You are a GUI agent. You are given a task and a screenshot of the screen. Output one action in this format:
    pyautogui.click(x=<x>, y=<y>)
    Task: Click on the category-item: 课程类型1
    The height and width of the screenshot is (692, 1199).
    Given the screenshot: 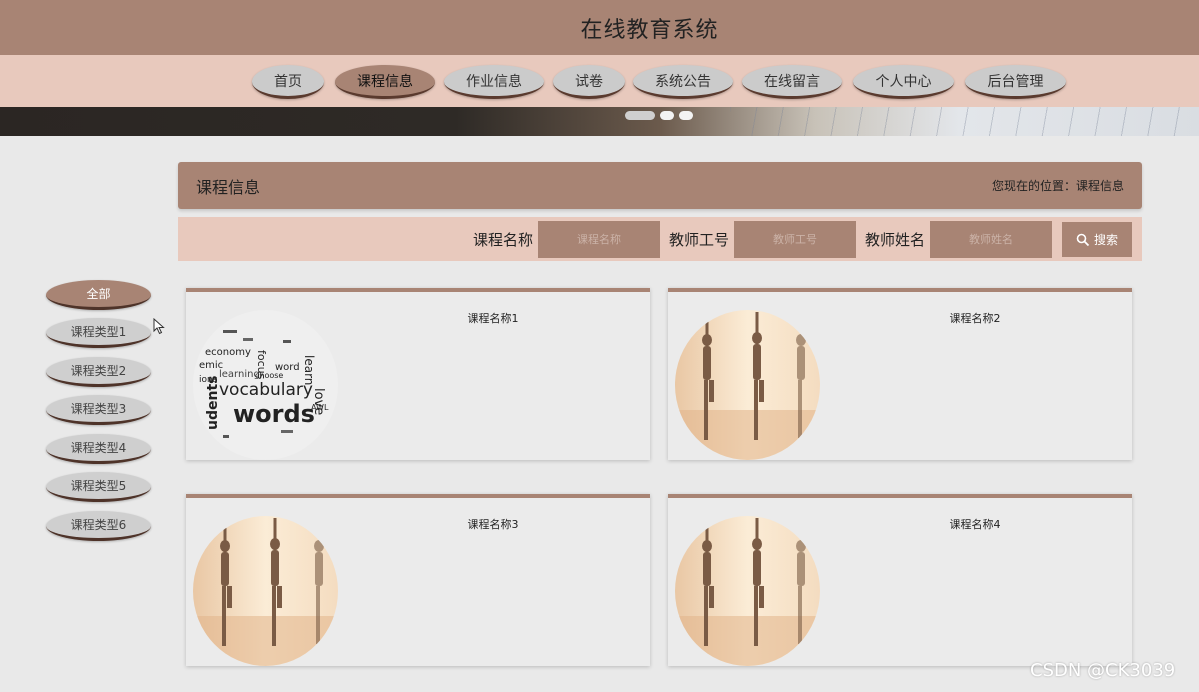 What is the action you would take?
    pyautogui.click(x=98, y=333)
    